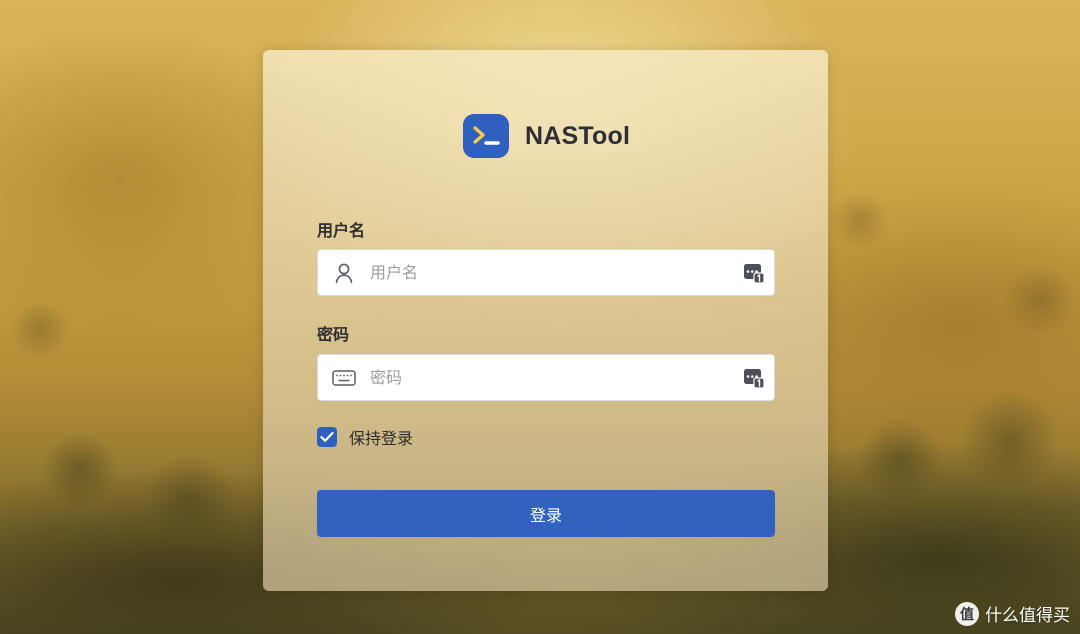  Describe the element at coordinates (341, 230) in the screenshot. I see `username-label: 用户名` at that location.